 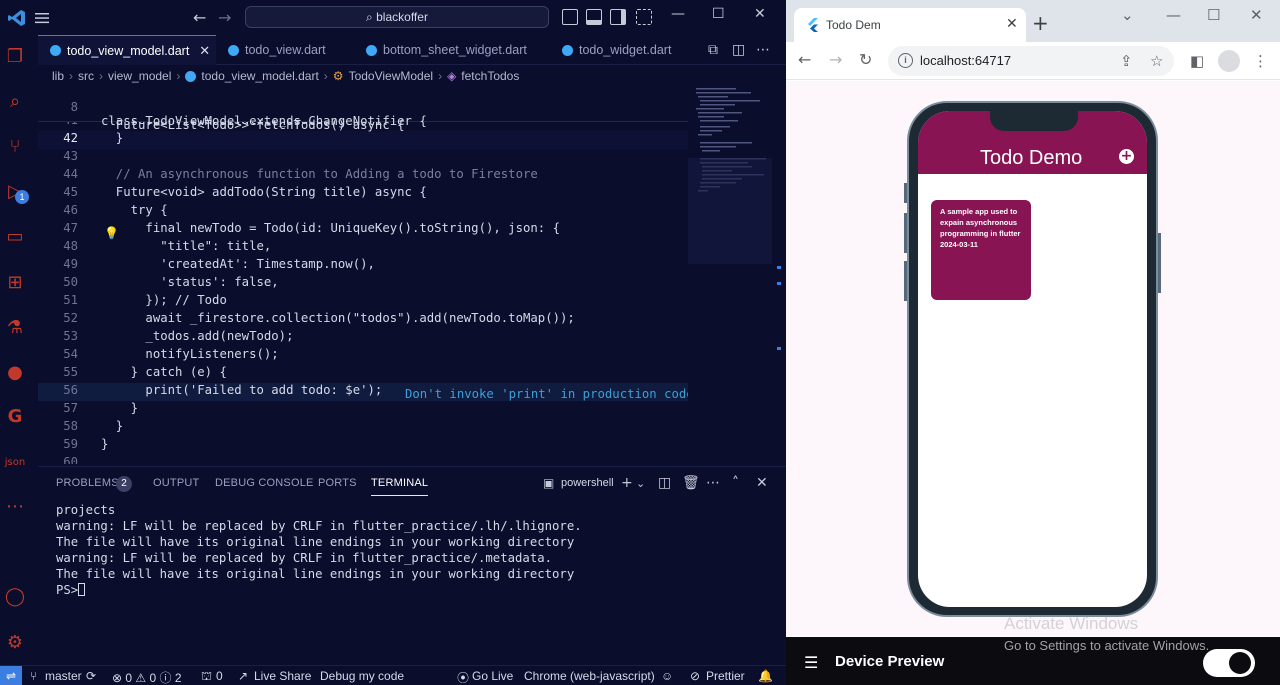 I want to click on dart-file-icon, so click(x=371, y=50).